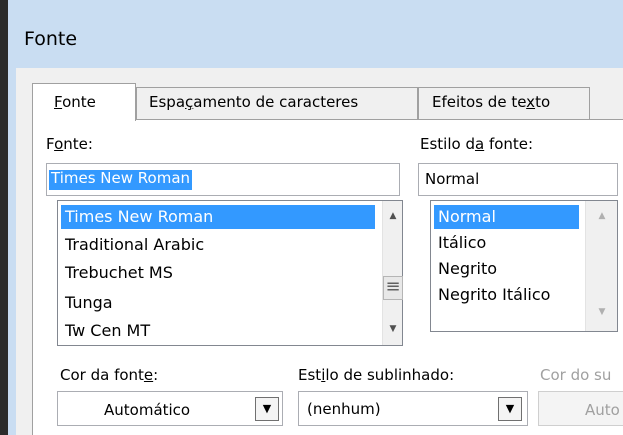 The width and height of the screenshot is (623, 435). I want to click on font-style-input: Normal, so click(518, 179).